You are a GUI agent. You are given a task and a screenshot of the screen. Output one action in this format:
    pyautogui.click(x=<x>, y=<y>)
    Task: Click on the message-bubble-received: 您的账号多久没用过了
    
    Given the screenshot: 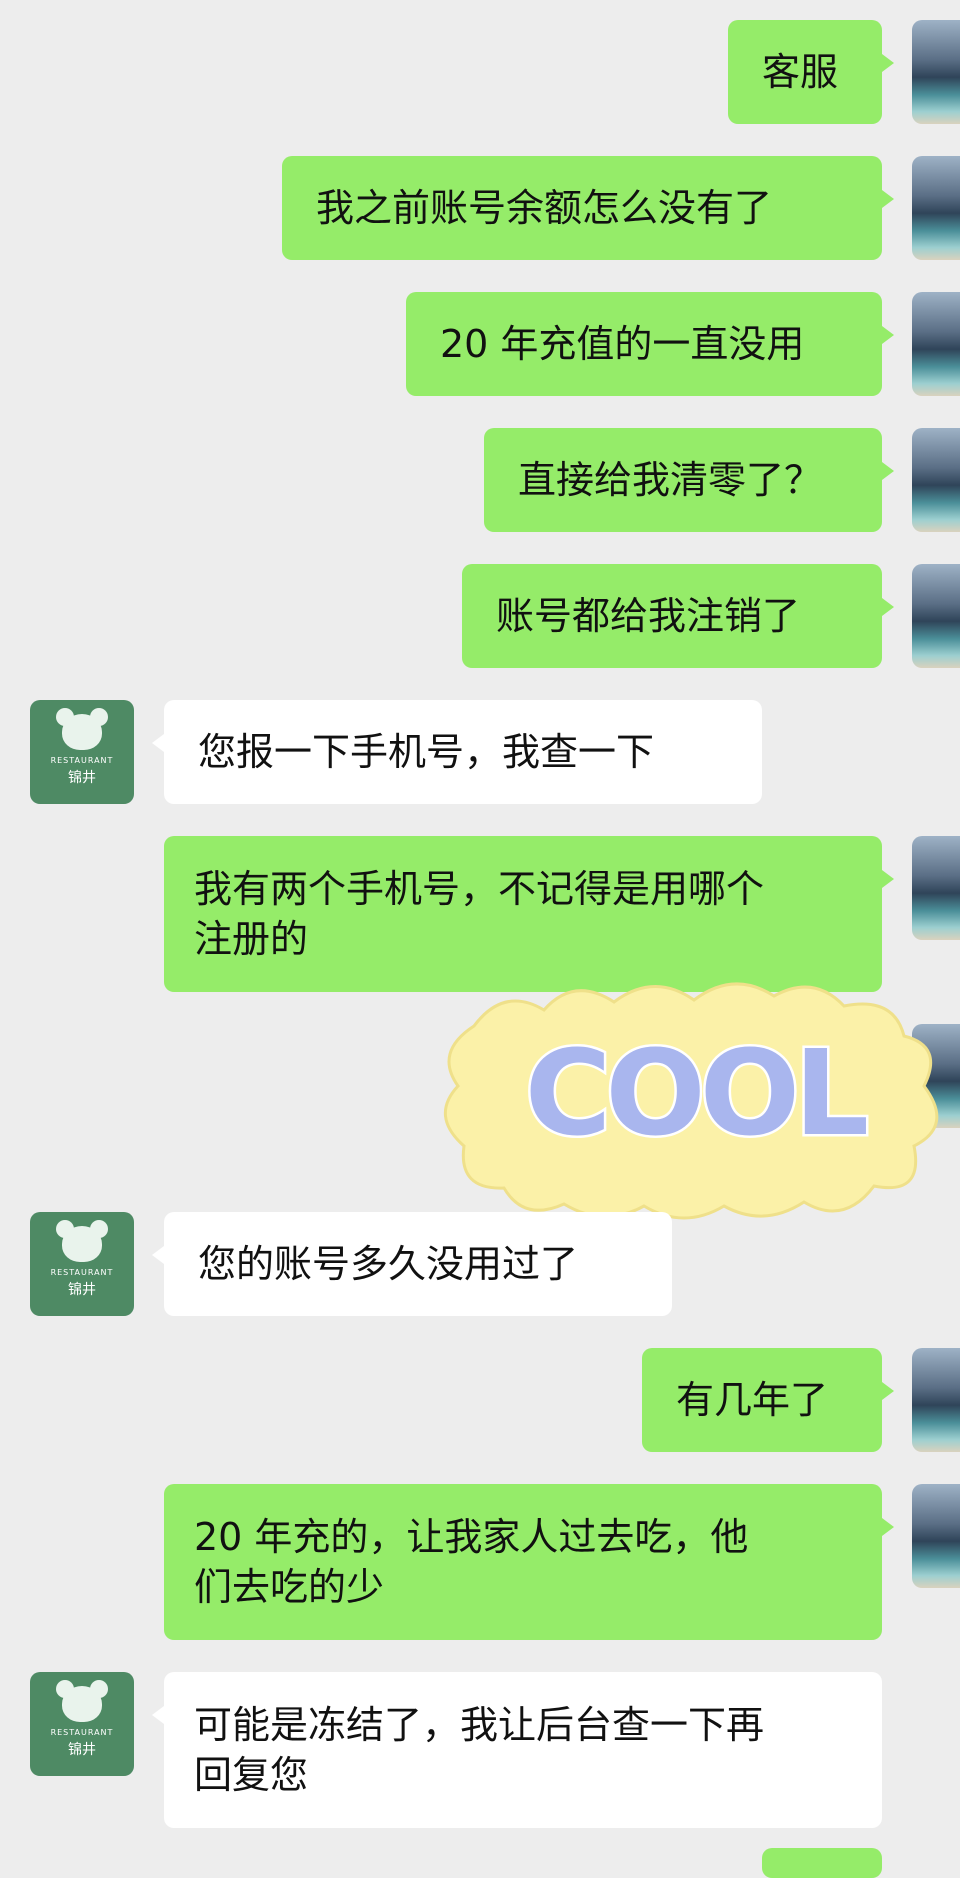 What is the action you would take?
    pyautogui.click(x=412, y=1264)
    